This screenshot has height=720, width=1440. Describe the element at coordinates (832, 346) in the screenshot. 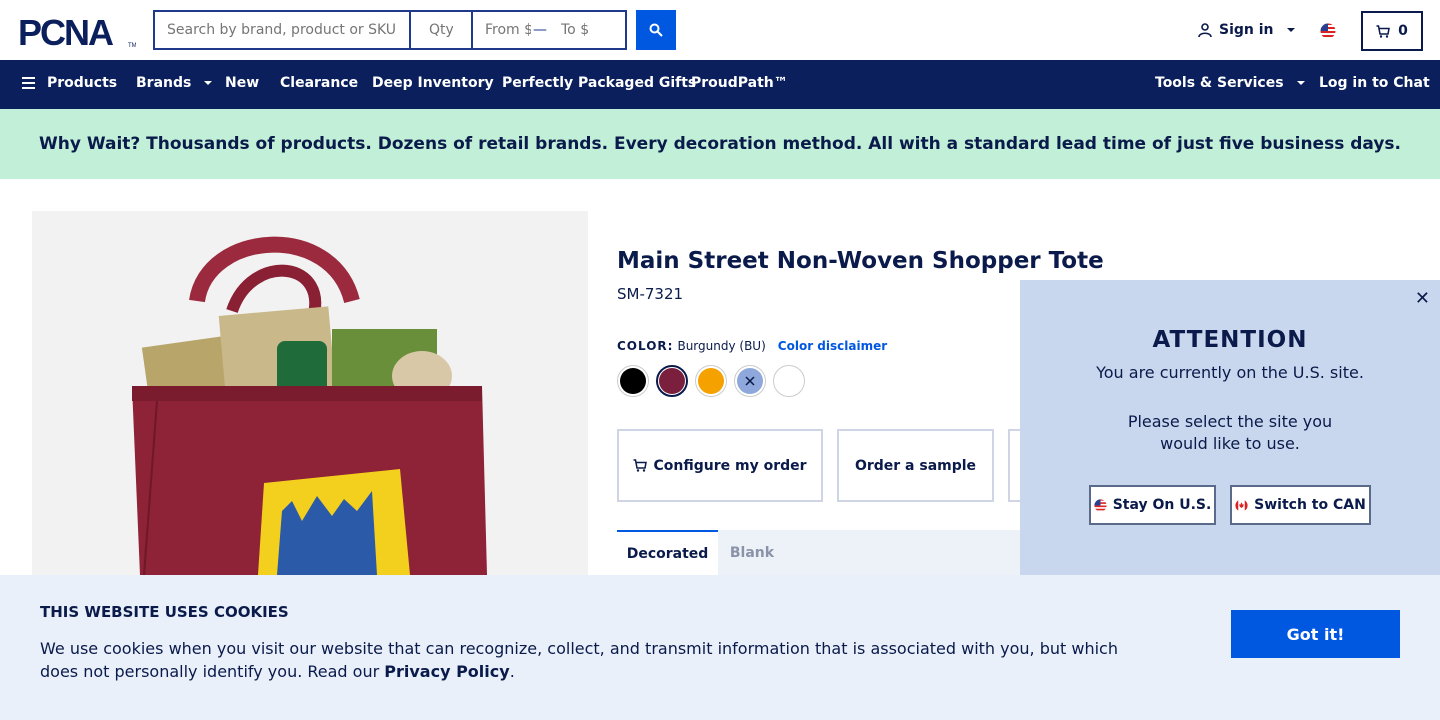

I see `color-disclaimer-link: Color disclaimer` at that location.